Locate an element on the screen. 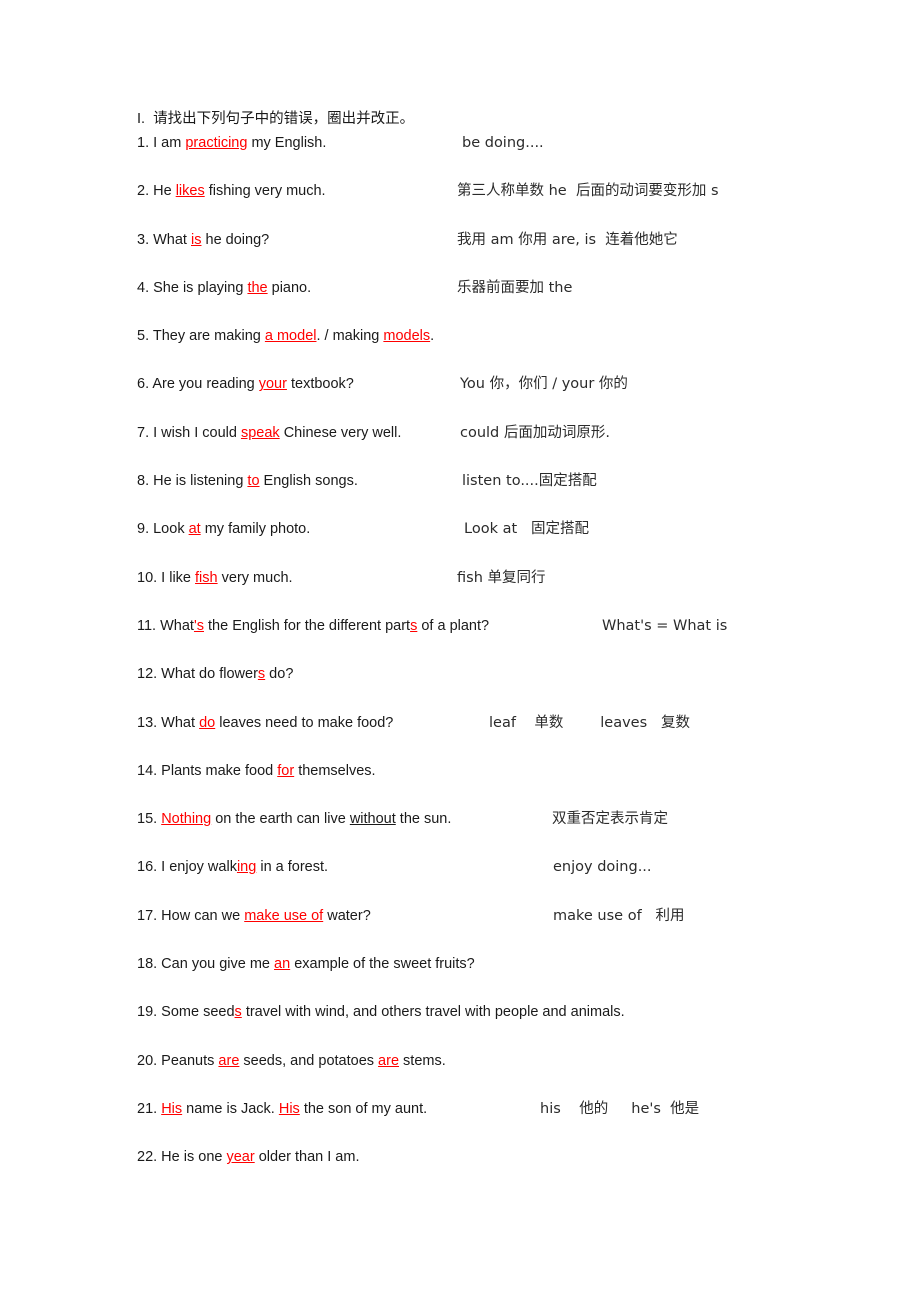  correction-highlight: fish is located at coordinates (206, 577).